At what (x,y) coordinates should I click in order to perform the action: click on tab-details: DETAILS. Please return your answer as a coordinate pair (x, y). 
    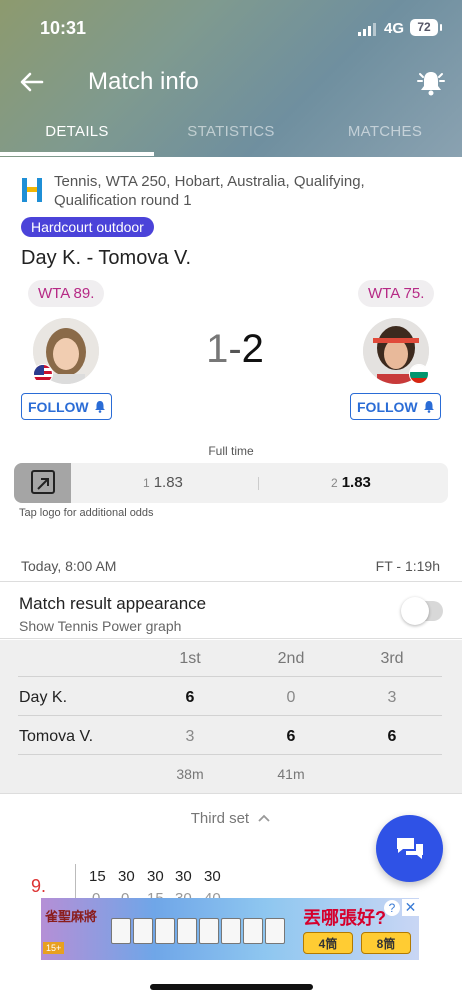
    Looking at the image, I should click on (77, 134).